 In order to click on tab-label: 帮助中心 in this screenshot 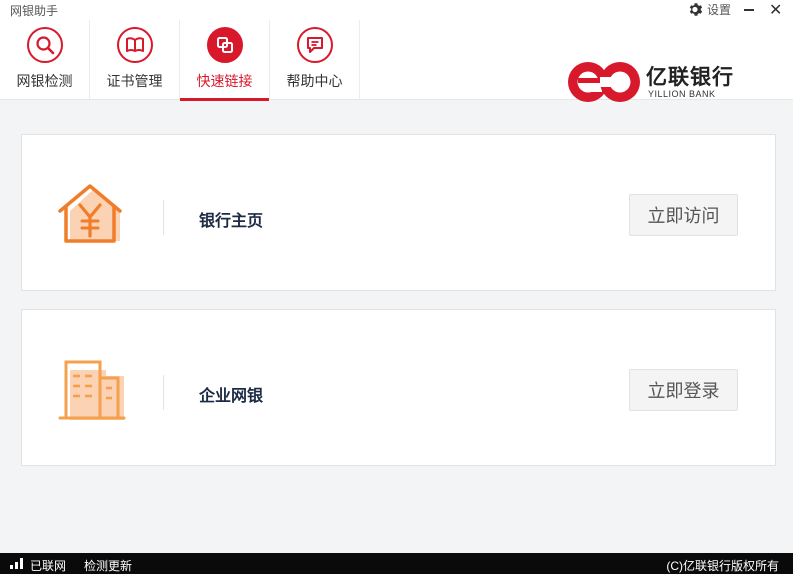, I will do `click(314, 81)`.